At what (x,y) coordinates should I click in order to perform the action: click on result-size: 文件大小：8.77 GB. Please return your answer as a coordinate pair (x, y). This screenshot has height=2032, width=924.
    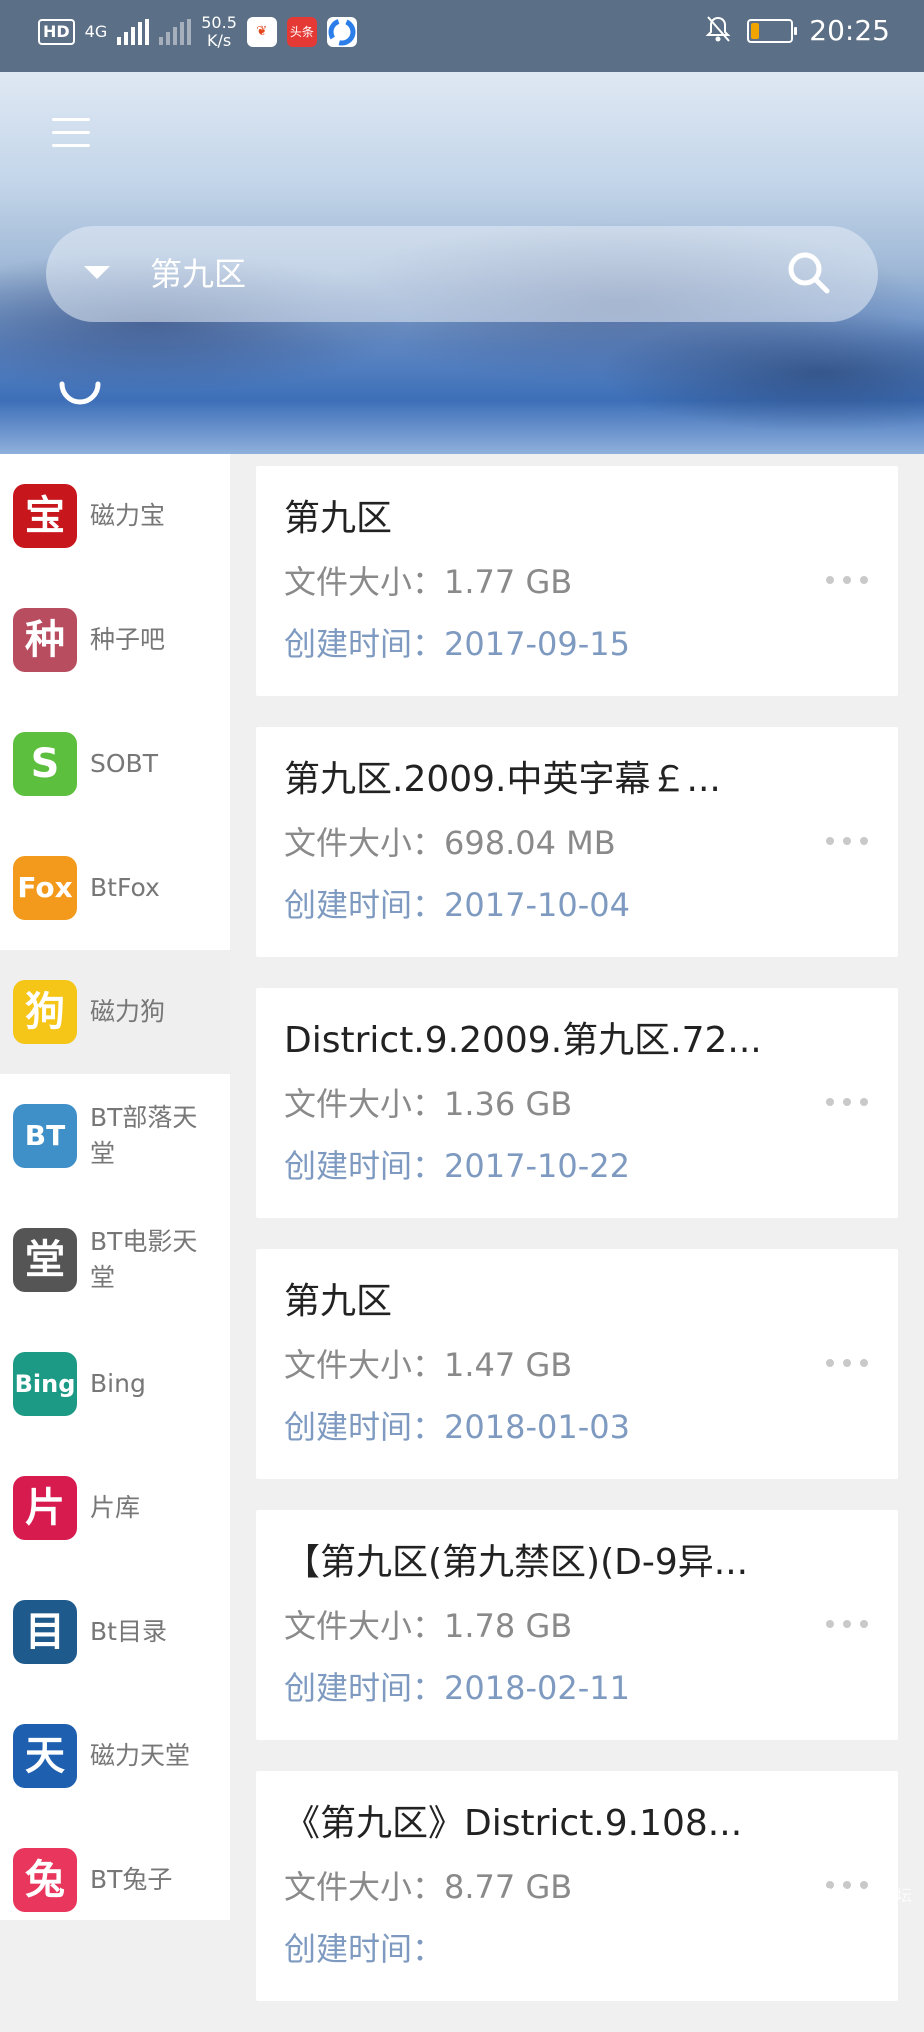
    Looking at the image, I should click on (428, 1887).